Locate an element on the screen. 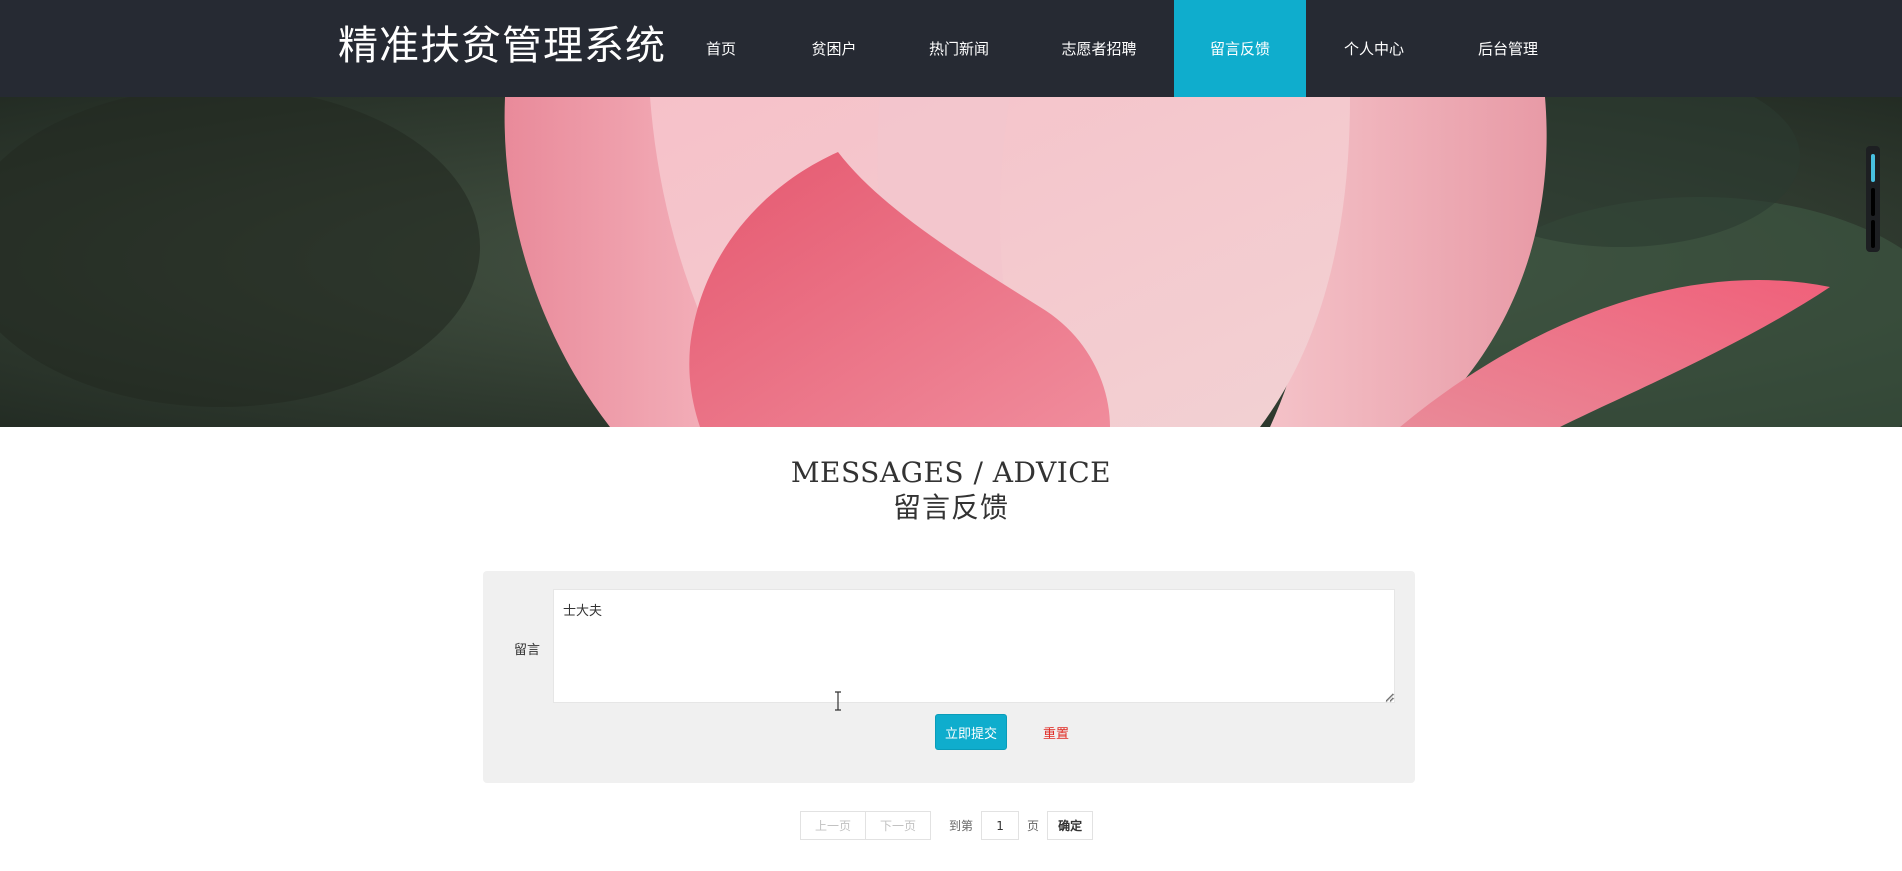 The width and height of the screenshot is (1902, 871). page-unit-label: 页 is located at coordinates (1033, 826).